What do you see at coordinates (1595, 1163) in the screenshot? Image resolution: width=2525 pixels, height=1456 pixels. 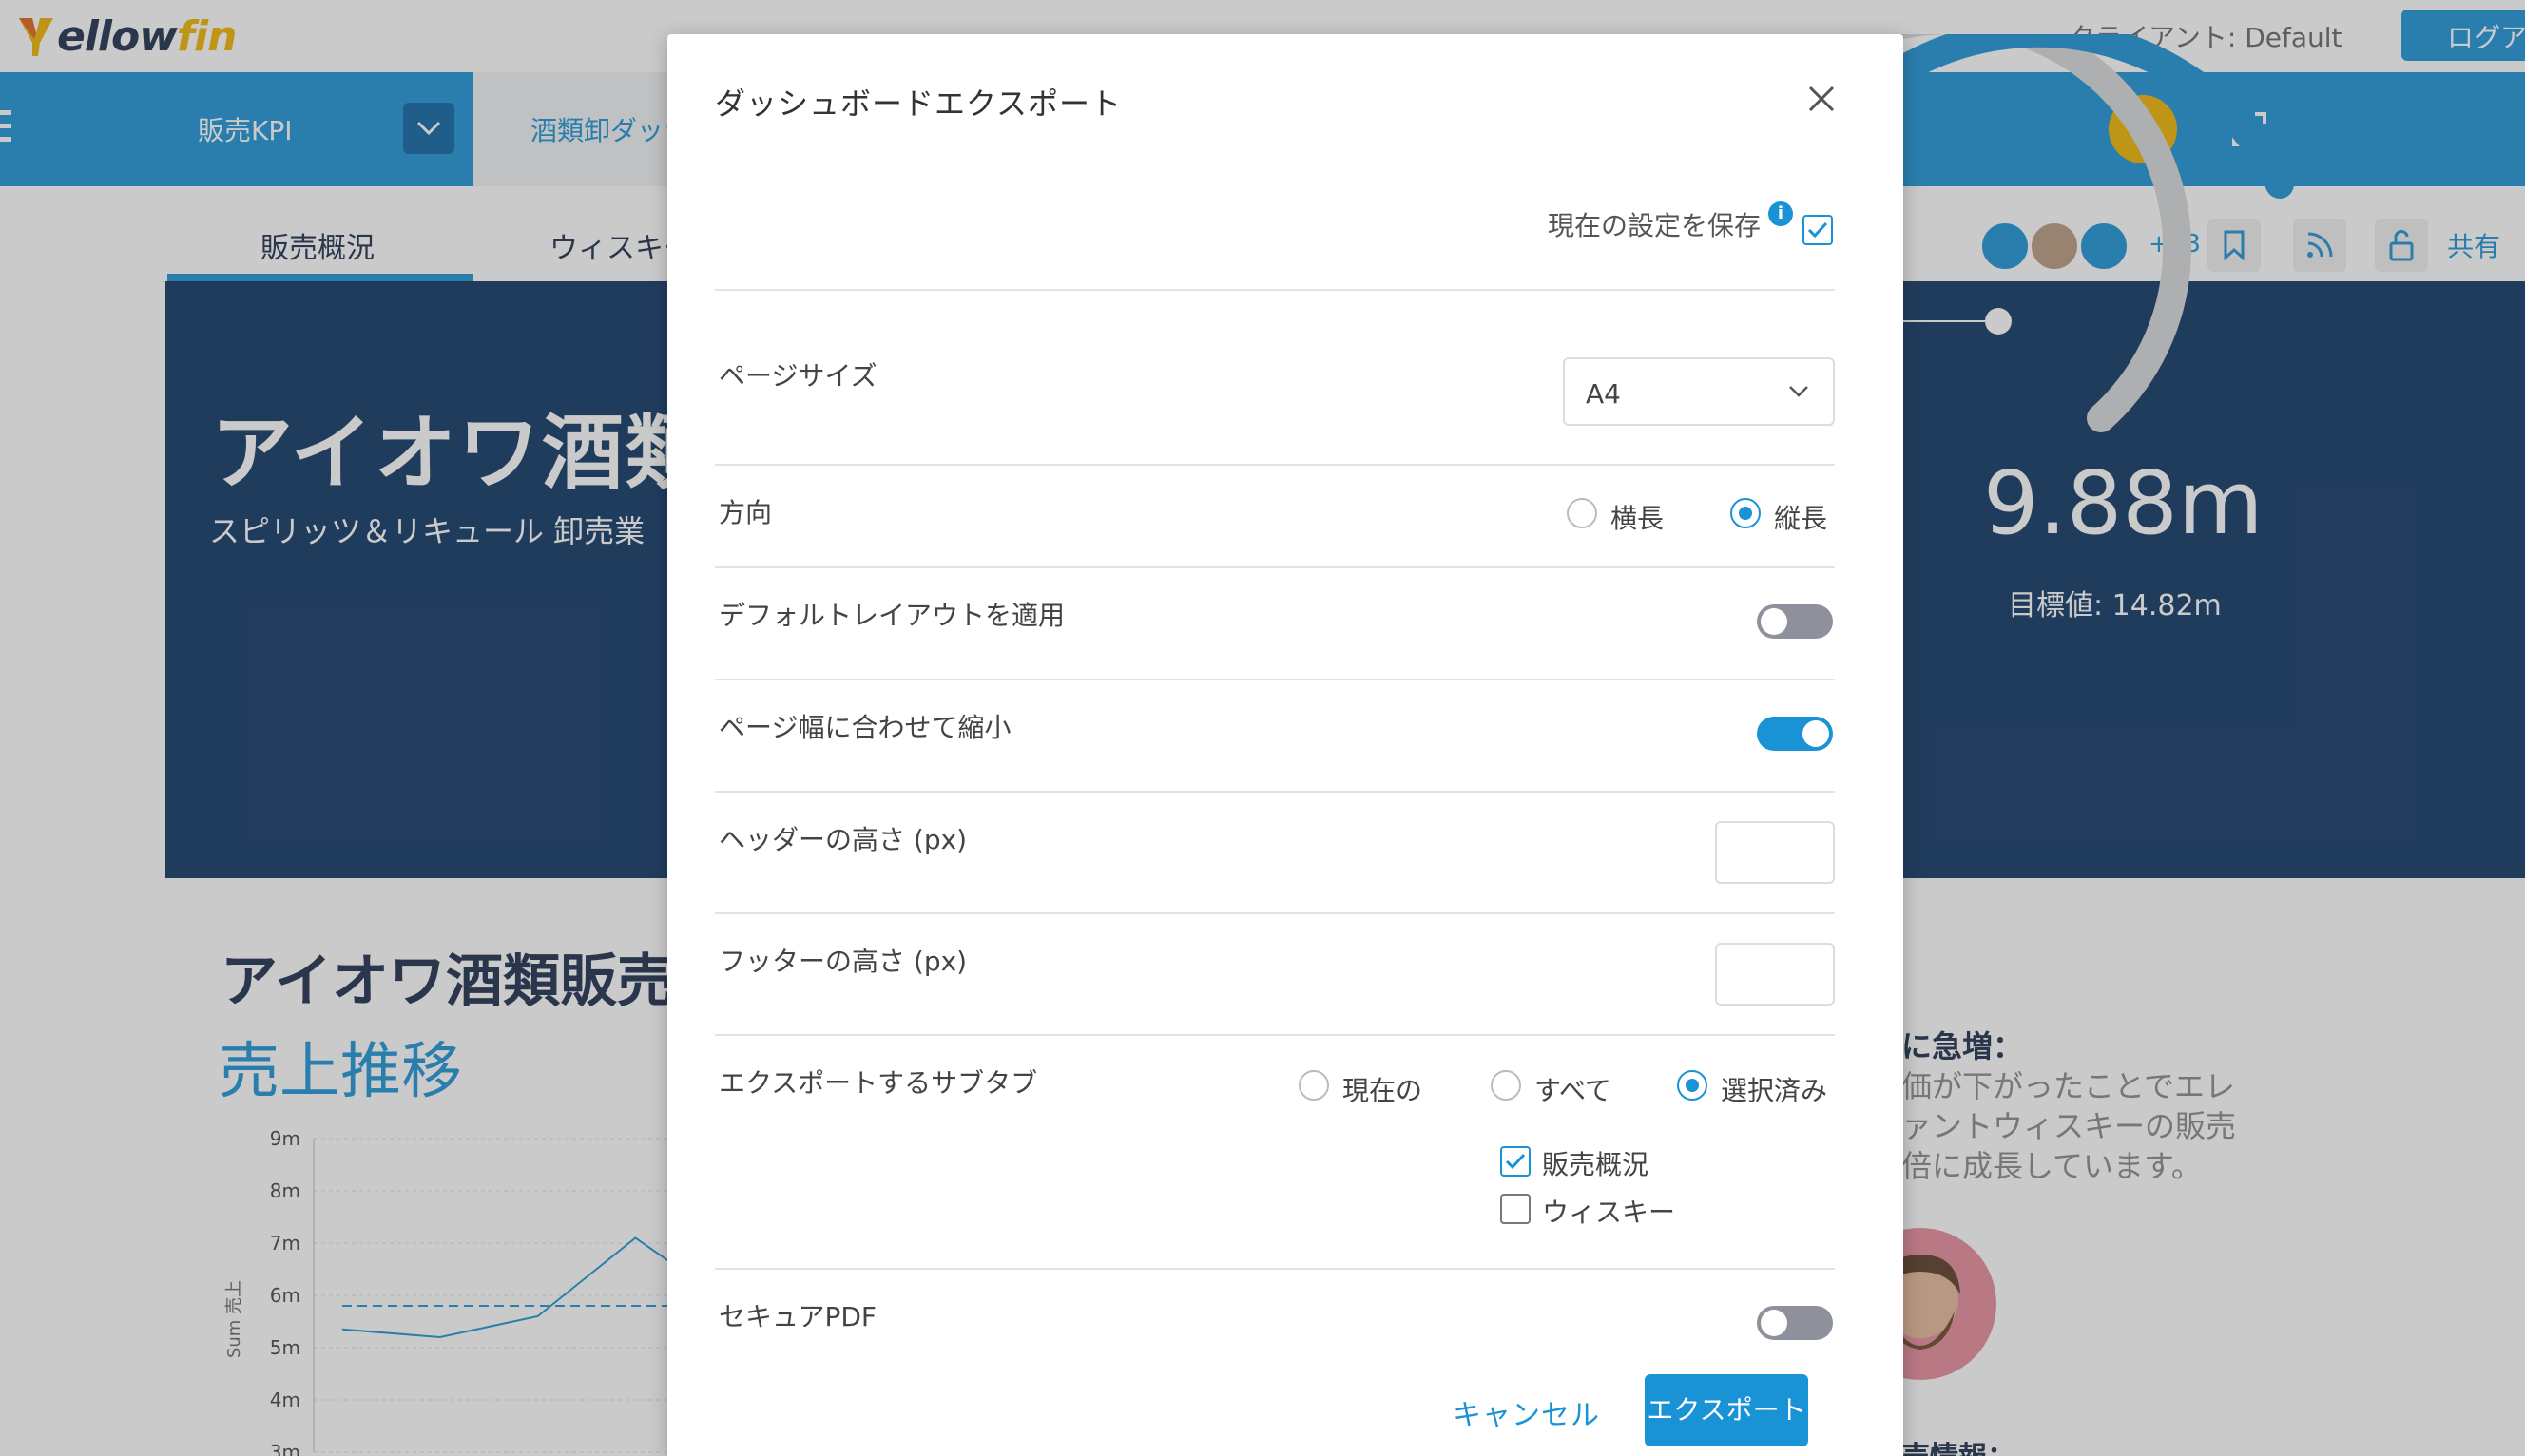 I see `subtab-sales-overview-label: 販売概況` at bounding box center [1595, 1163].